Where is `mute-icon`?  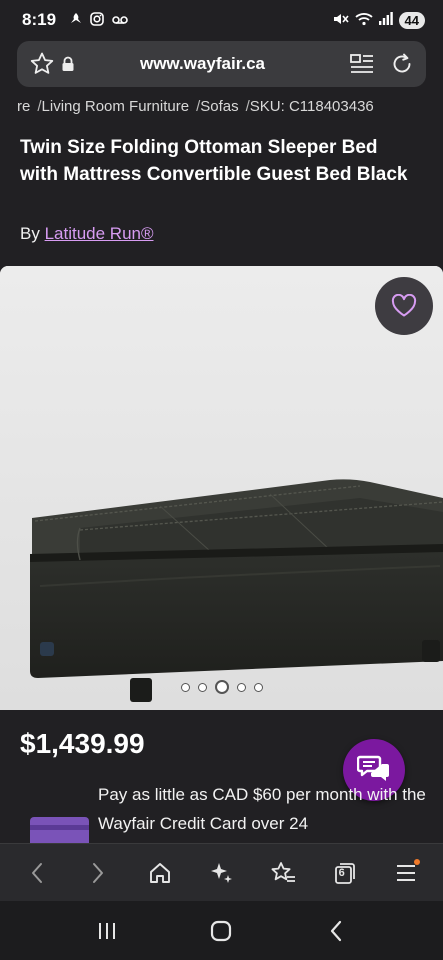
mute-icon is located at coordinates (341, 20).